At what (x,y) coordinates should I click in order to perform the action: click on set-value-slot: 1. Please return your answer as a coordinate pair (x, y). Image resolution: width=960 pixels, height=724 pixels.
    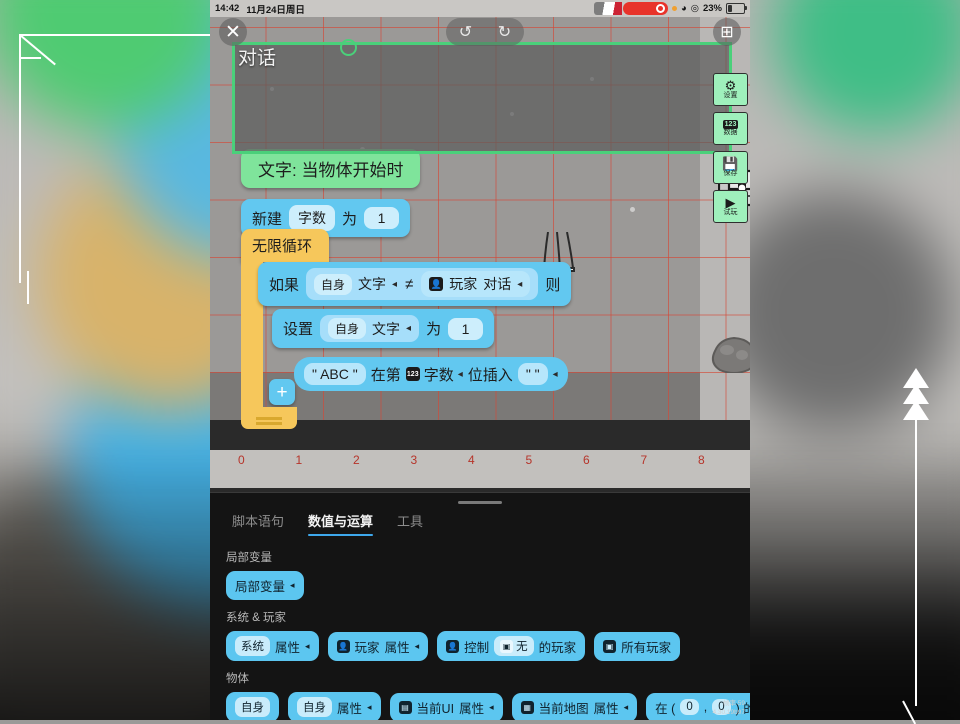
    Looking at the image, I should click on (466, 328).